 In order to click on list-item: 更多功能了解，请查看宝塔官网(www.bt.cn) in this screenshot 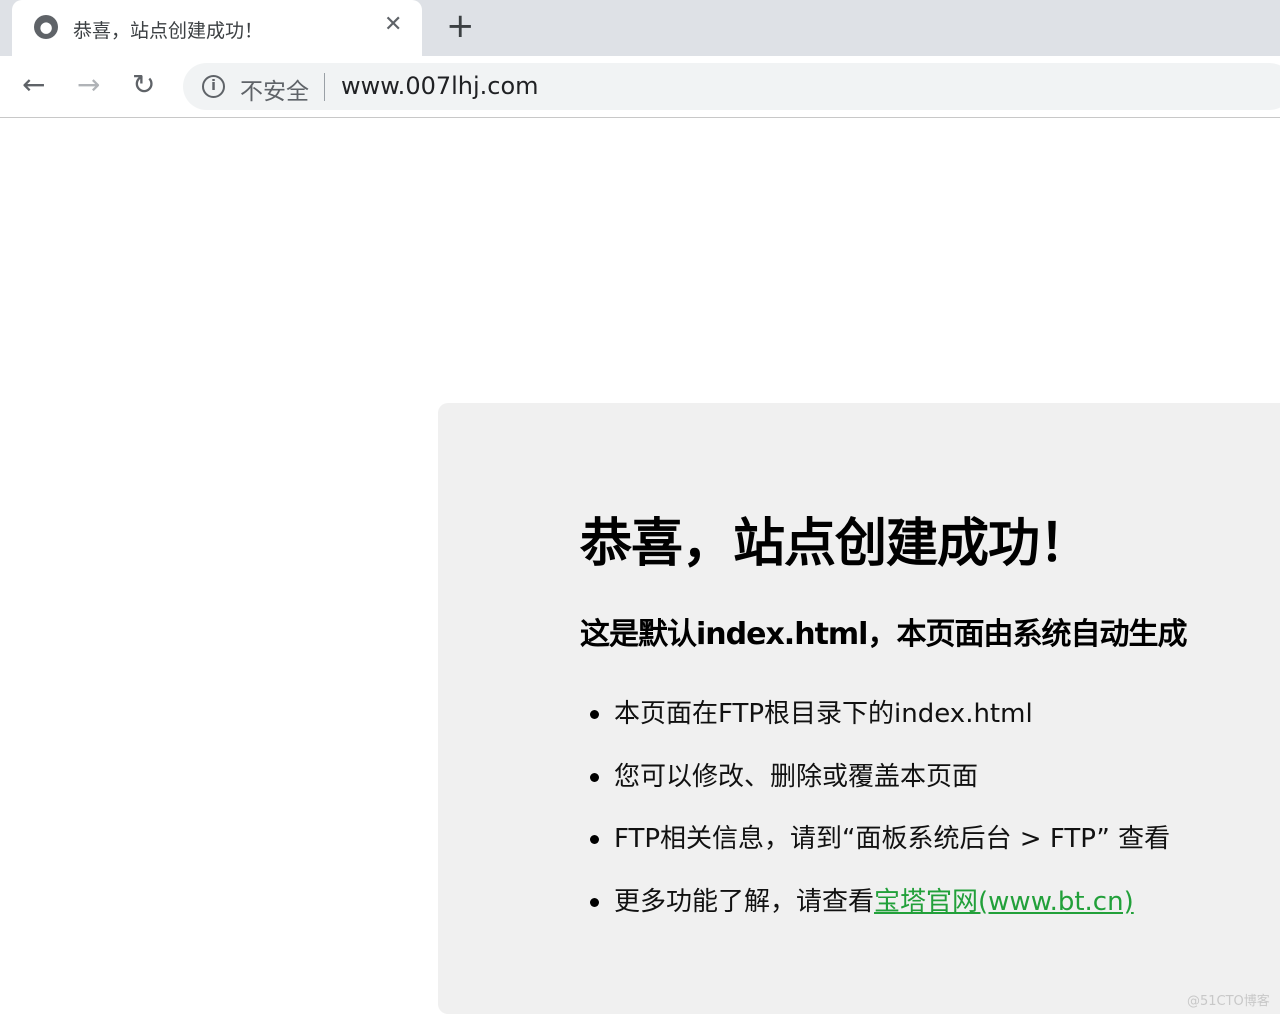, I will do `click(879, 912)`.